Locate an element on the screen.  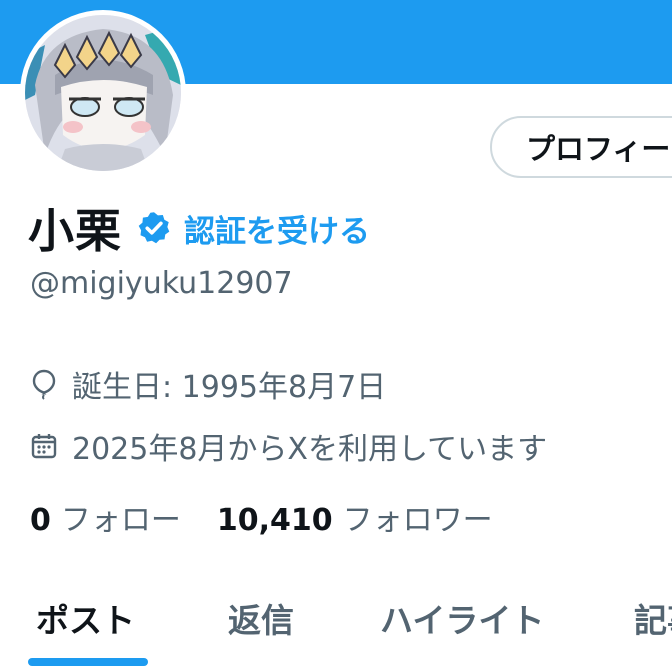
tab-highlights: ハイライト is located at coordinates (462, 618).